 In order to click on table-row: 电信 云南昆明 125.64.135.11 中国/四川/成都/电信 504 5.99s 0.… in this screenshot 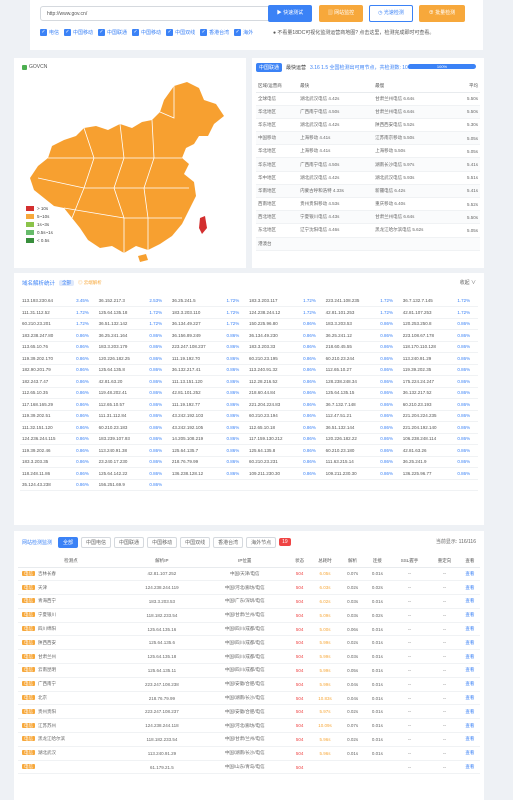, I will do `click(249, 670)`.